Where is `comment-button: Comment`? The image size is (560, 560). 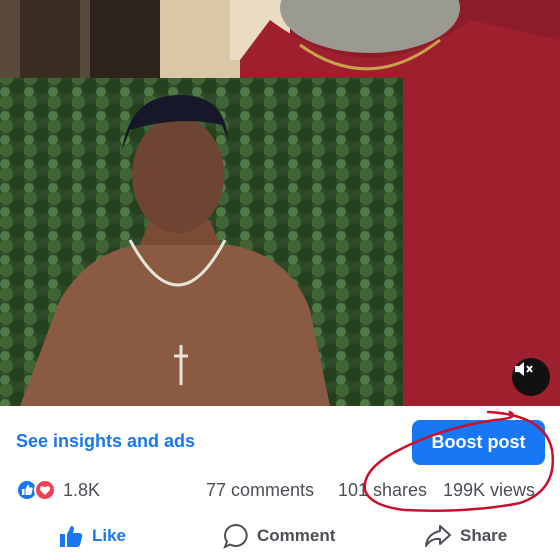 comment-button: Comment is located at coordinates (279, 536).